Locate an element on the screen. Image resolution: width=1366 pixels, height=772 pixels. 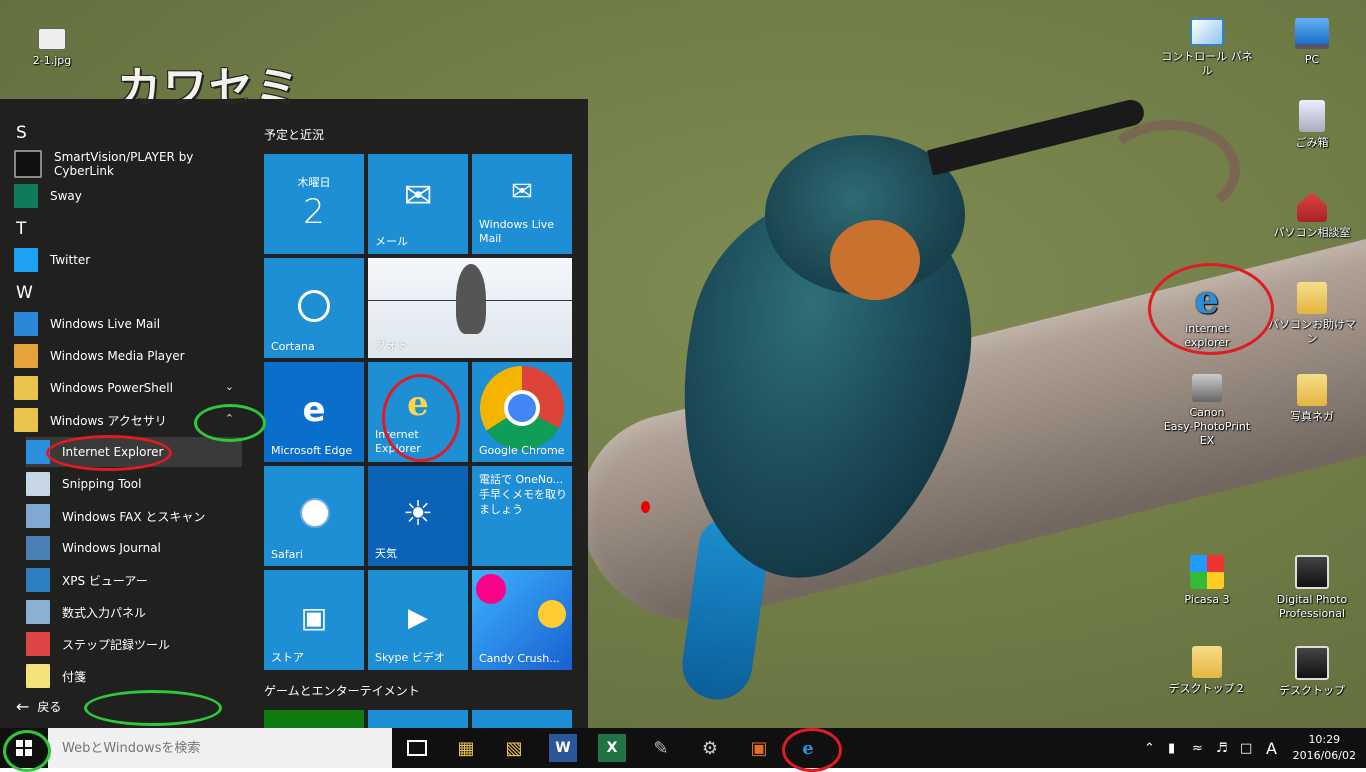
desktop-icon-jpg: 2-1.jpg is located at coordinates (52, 43).